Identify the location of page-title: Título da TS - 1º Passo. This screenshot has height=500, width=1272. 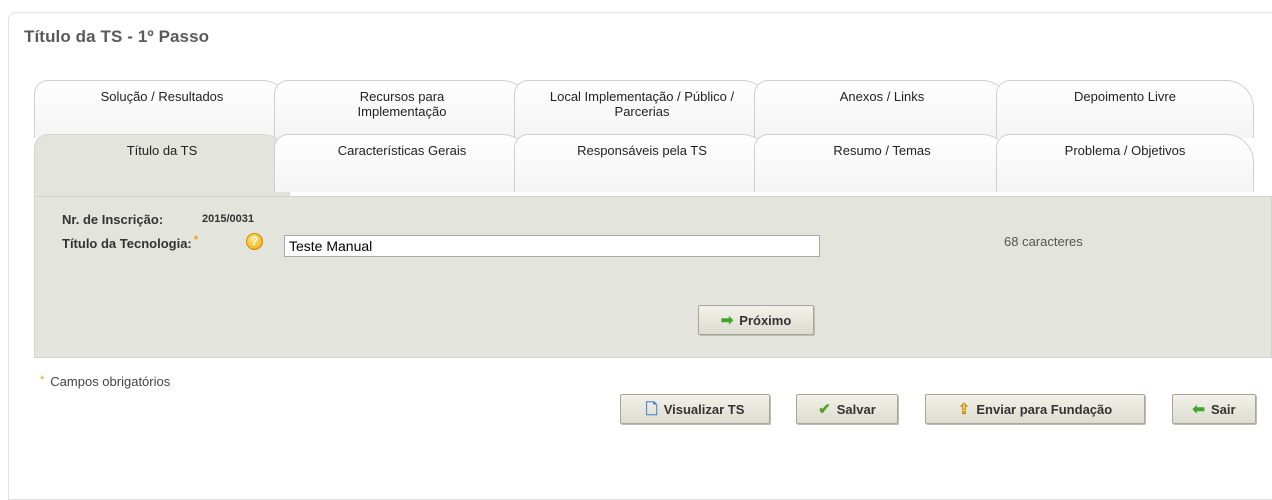
(117, 36).